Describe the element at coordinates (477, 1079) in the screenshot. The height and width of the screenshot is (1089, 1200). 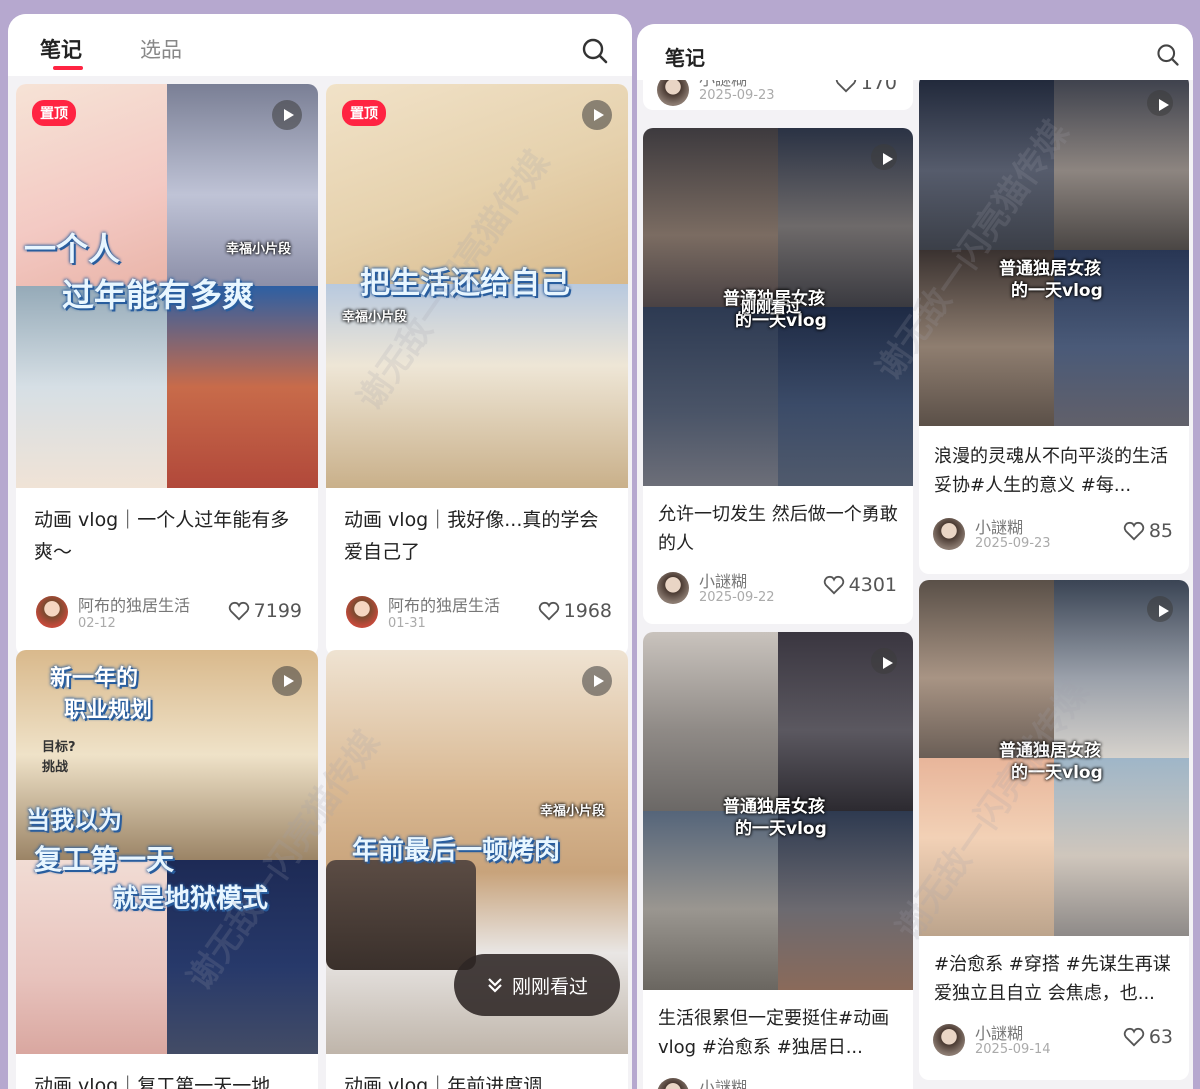
I see `note-title: 动画 vlog｜年前进度调` at that location.